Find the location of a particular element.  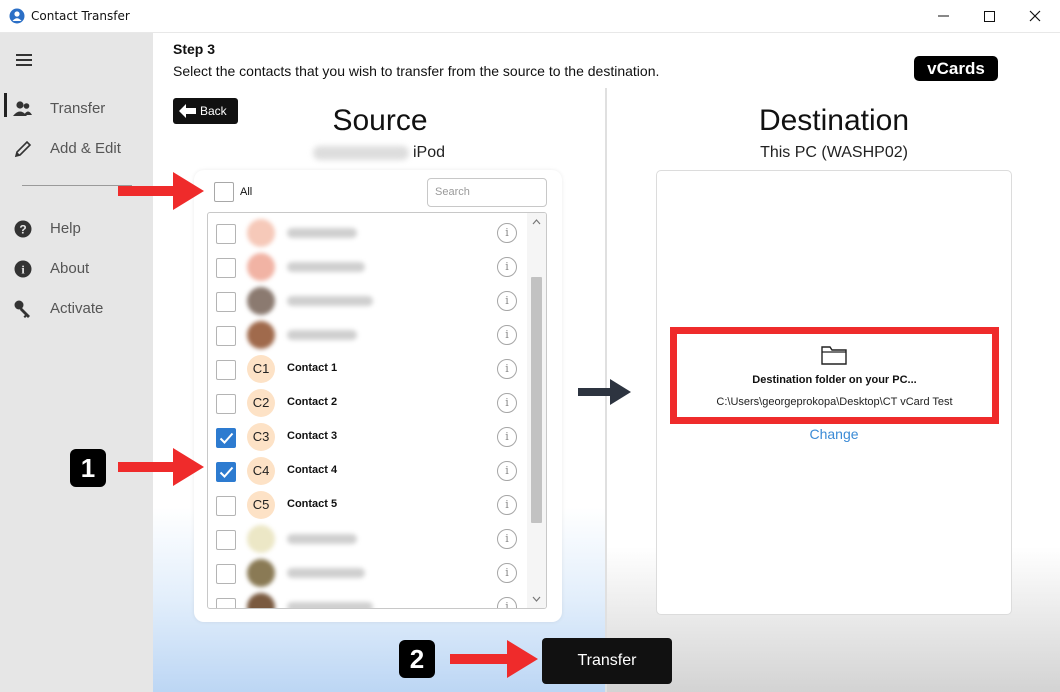

scroll-up-arrow-icon is located at coordinates (536, 222).